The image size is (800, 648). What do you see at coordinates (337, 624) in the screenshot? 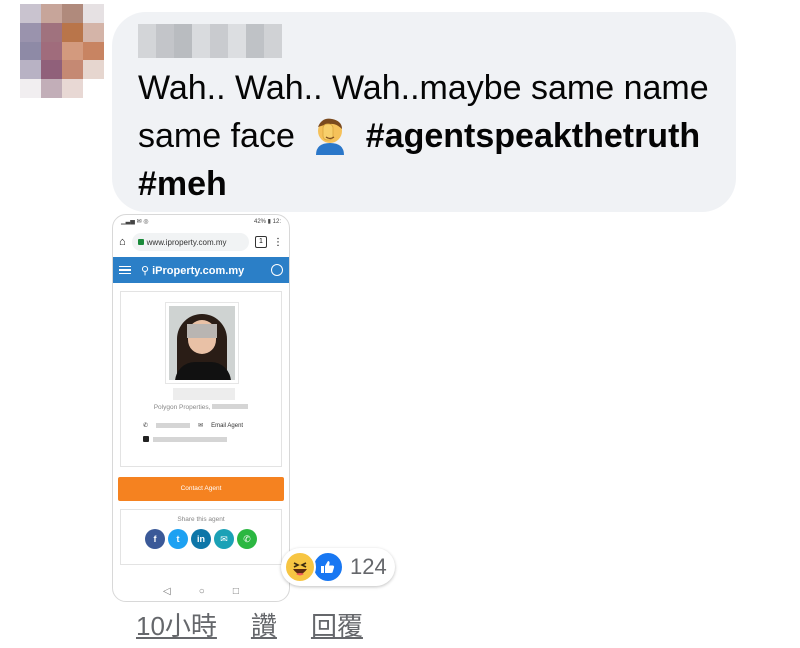
I see `reply-link: 回覆` at bounding box center [337, 624].